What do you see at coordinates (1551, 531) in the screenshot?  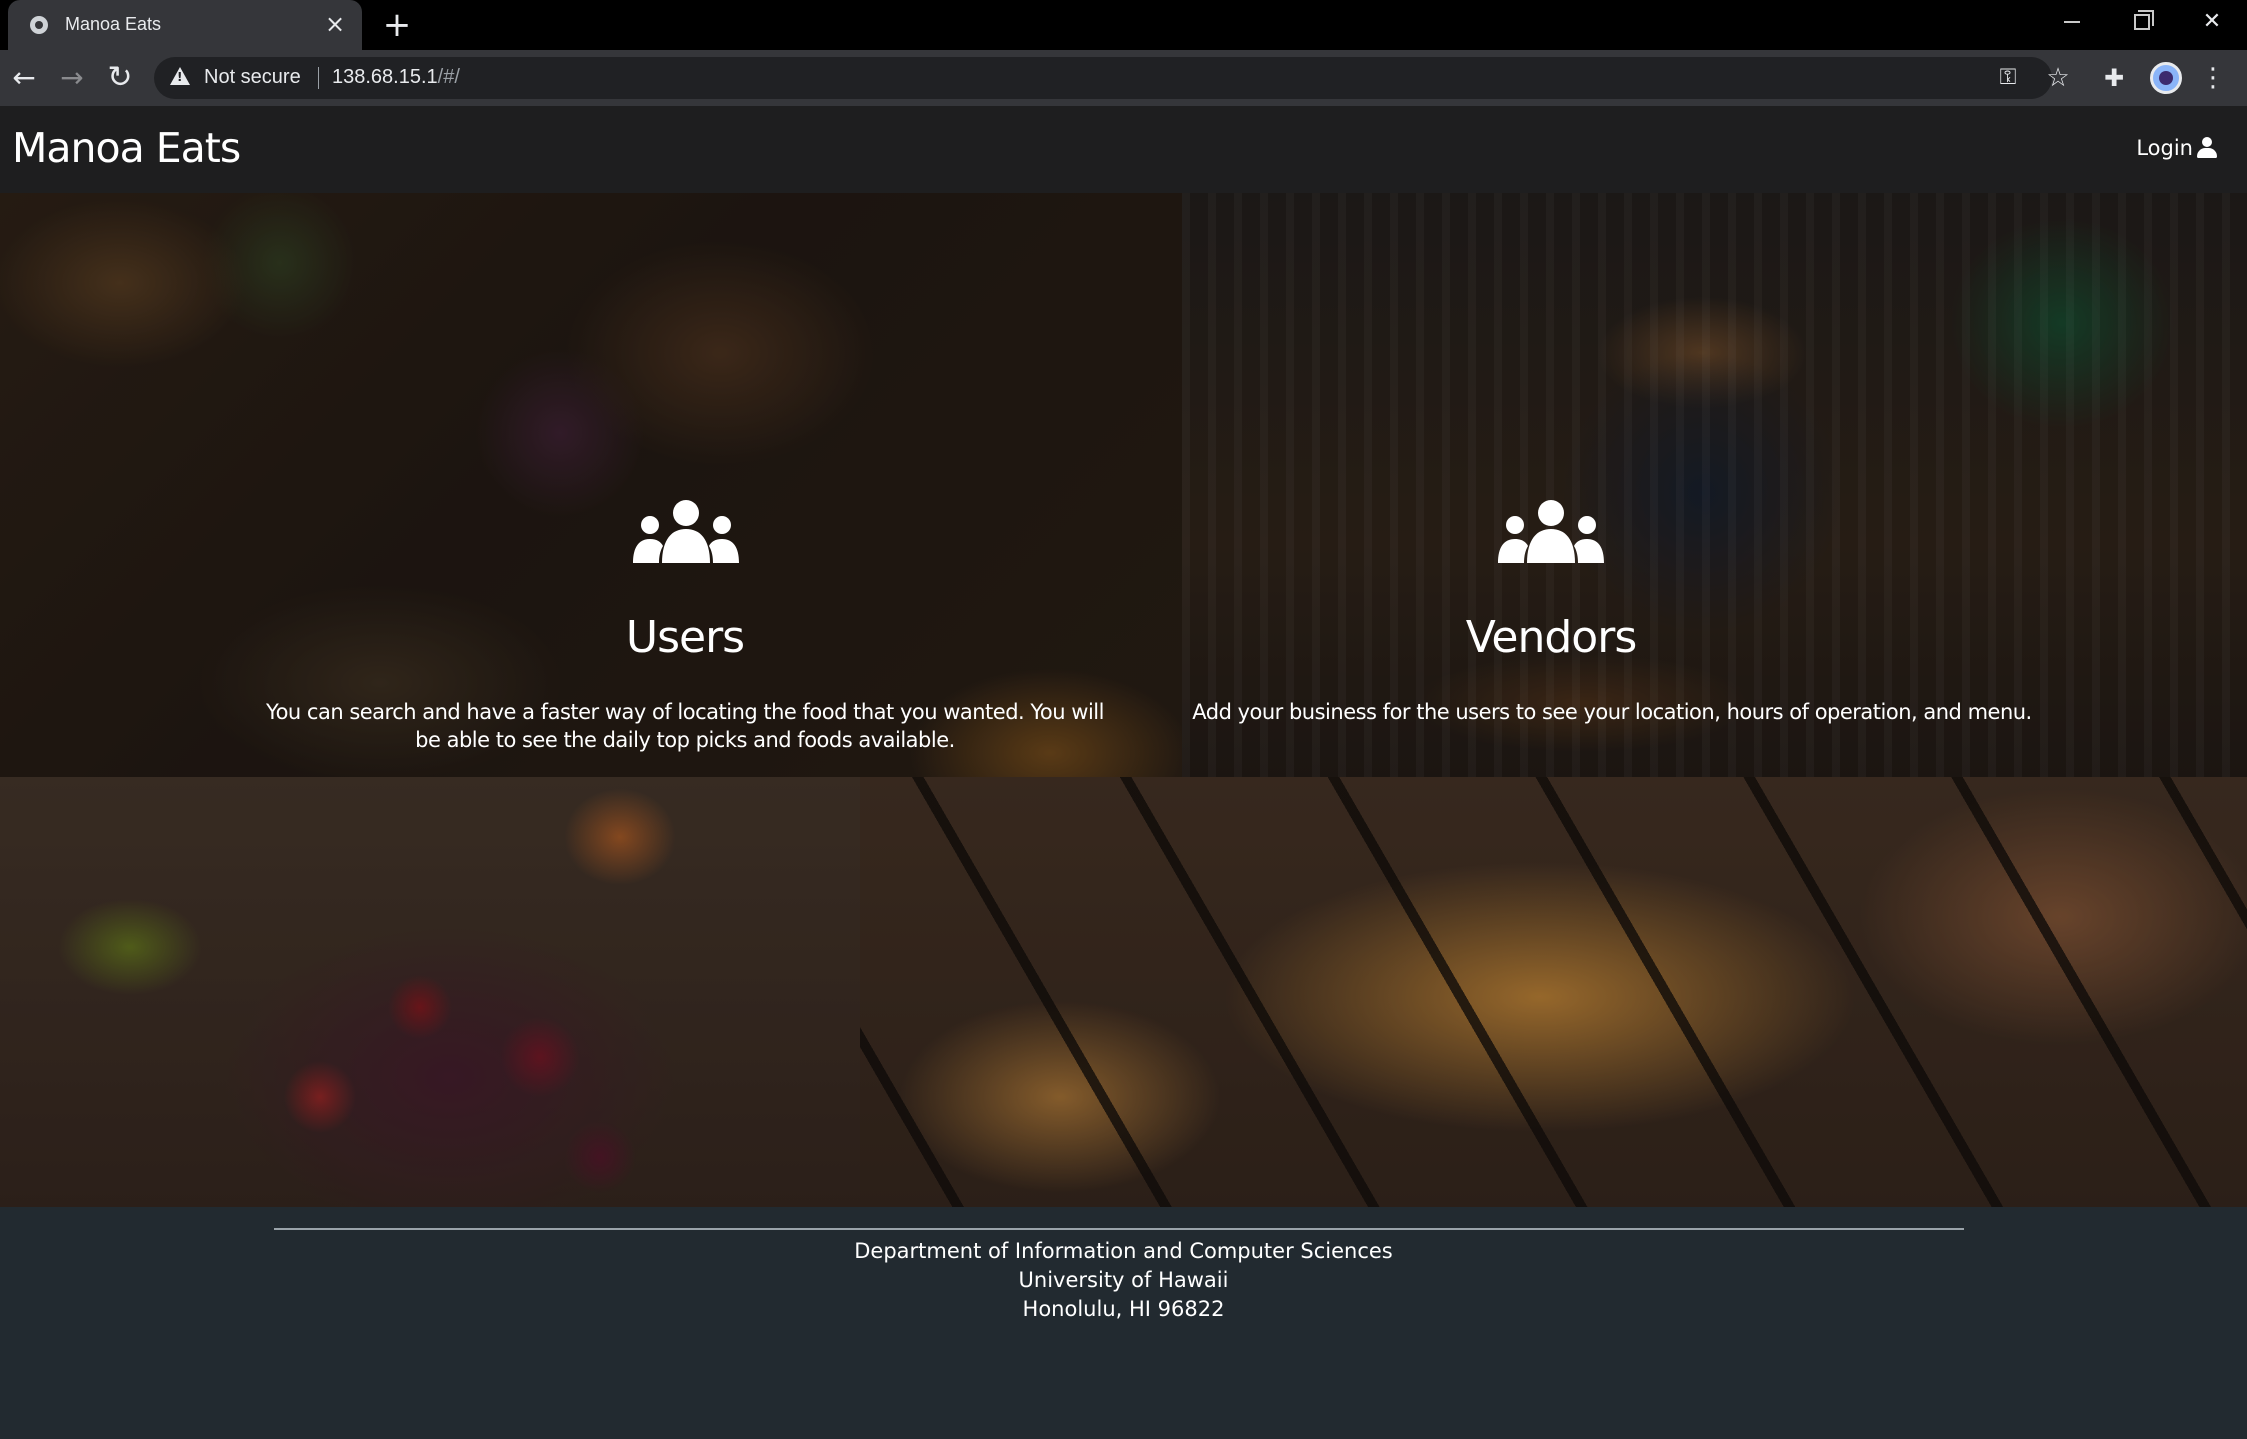 I see `vendors-group-icon` at bounding box center [1551, 531].